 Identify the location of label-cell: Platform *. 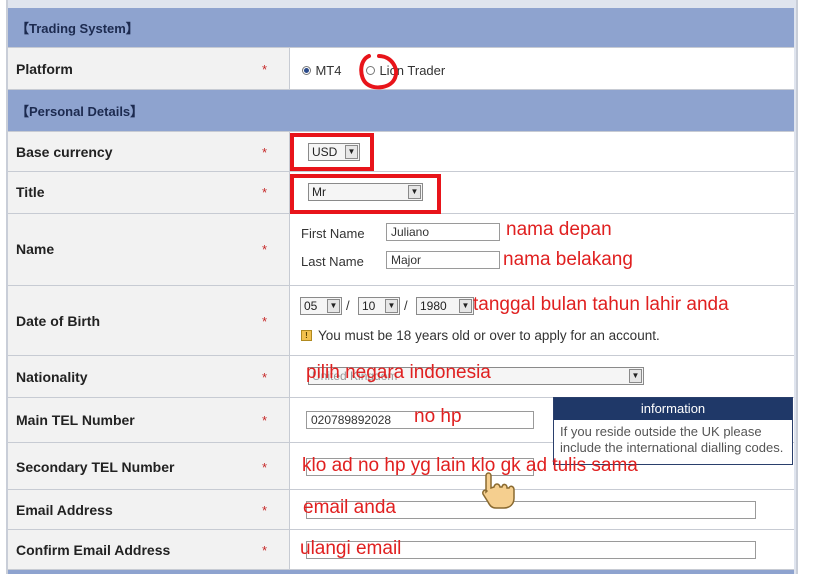
(149, 68).